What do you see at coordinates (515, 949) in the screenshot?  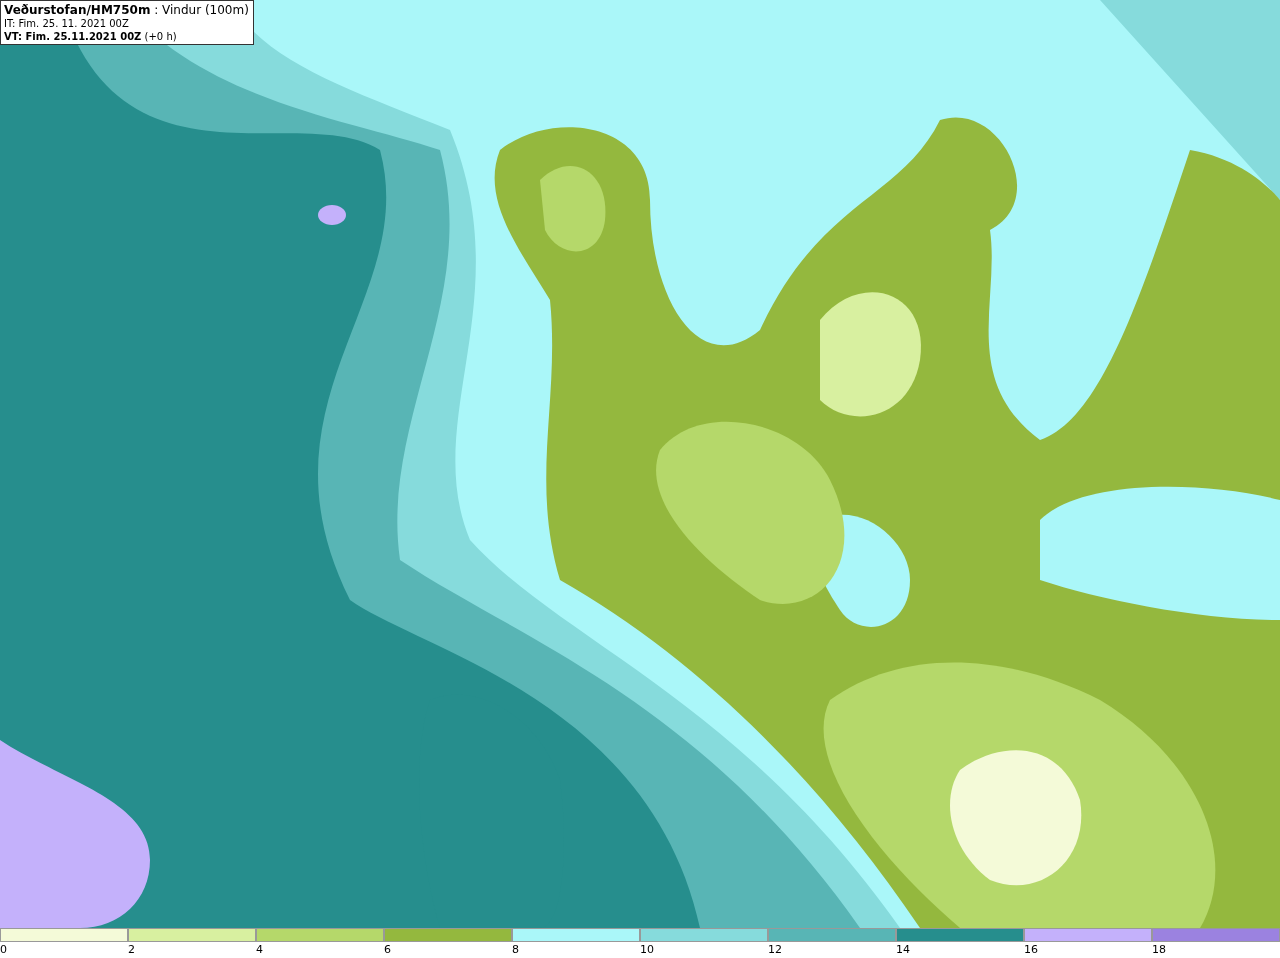 I see `legend-label: 8` at bounding box center [515, 949].